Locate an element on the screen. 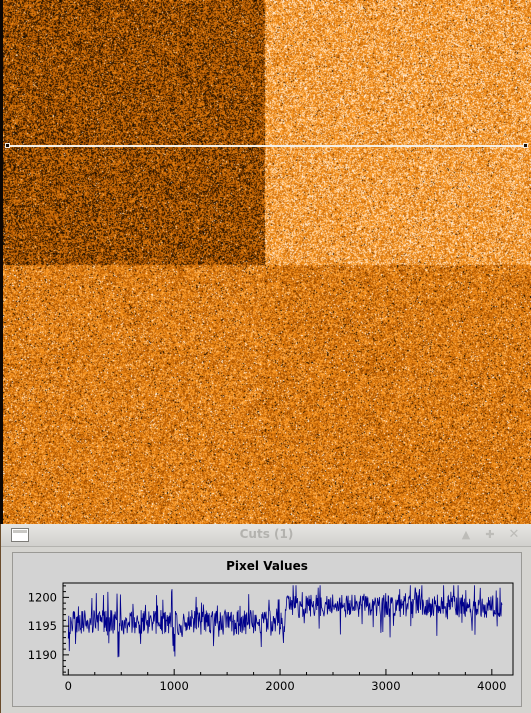 The height and width of the screenshot is (713, 531). x-tick-label: 3000 is located at coordinates (385, 686).